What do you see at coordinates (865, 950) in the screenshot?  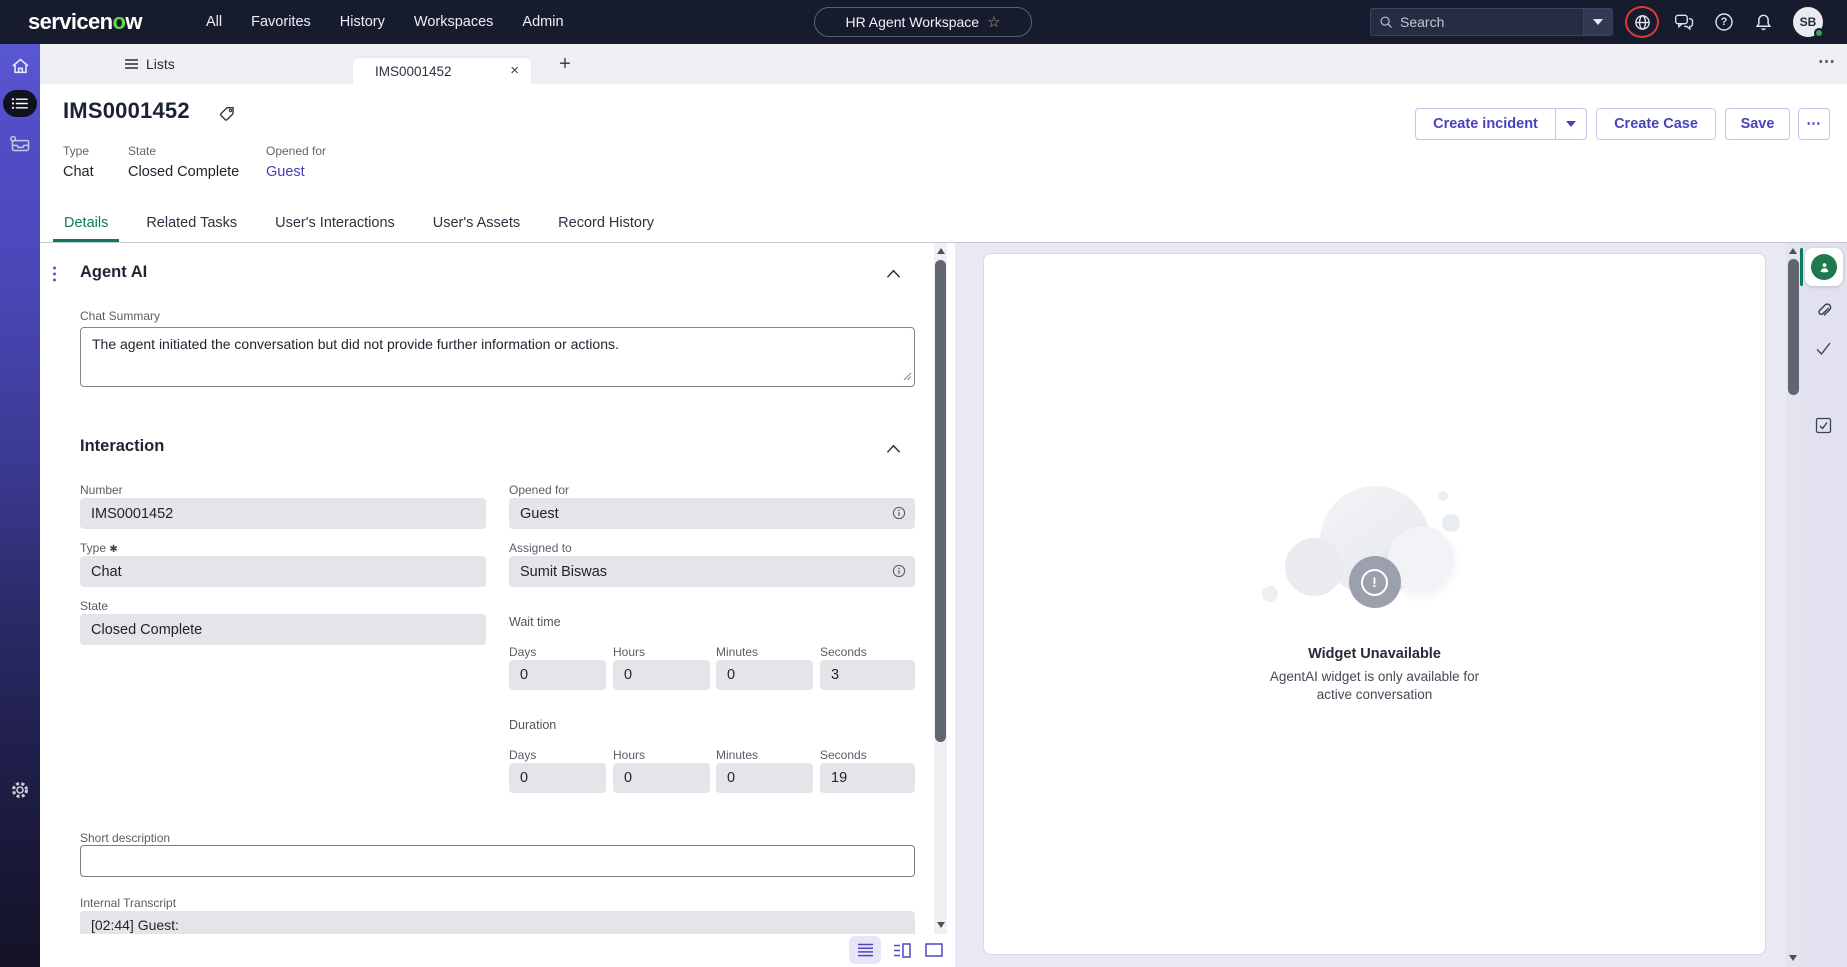 I see `view-list-button` at bounding box center [865, 950].